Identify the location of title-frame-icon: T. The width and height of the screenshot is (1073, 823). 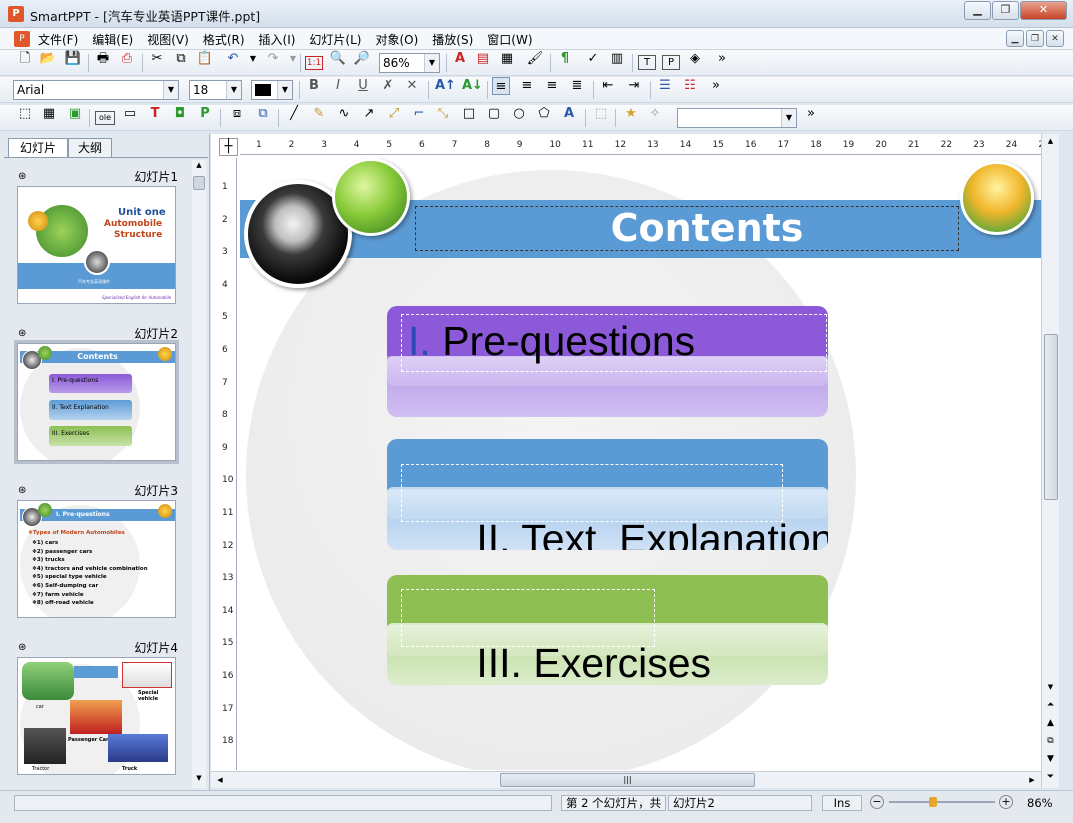
(155, 114).